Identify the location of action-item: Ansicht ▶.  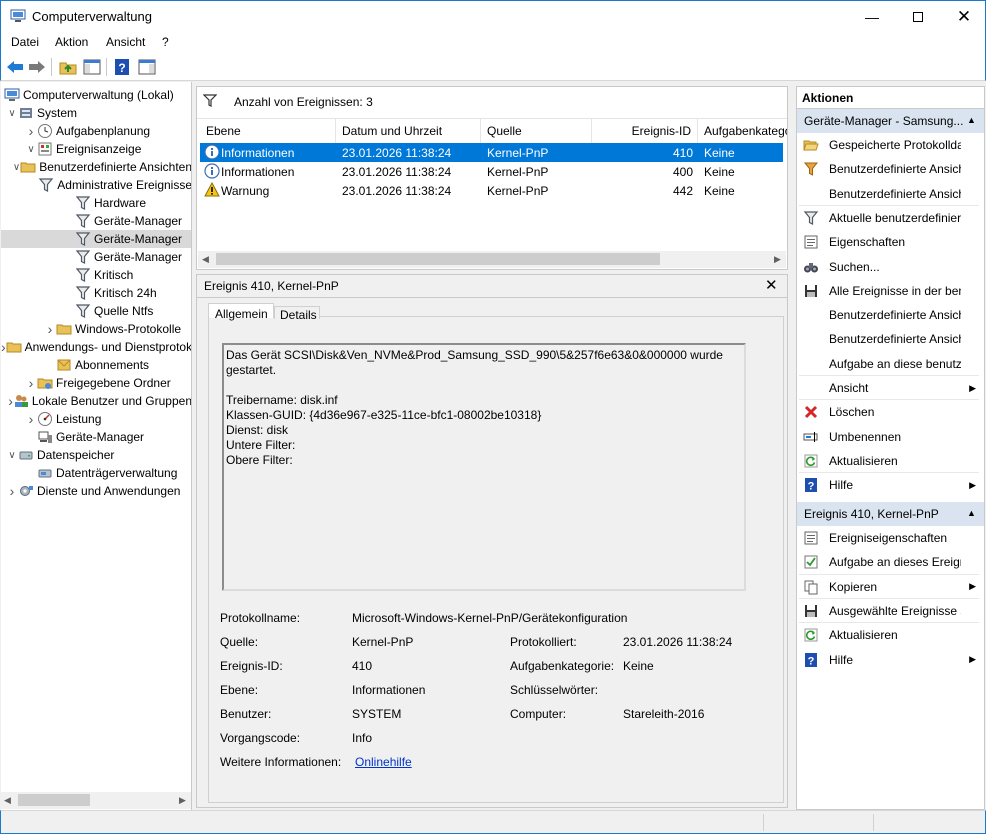
(890, 388).